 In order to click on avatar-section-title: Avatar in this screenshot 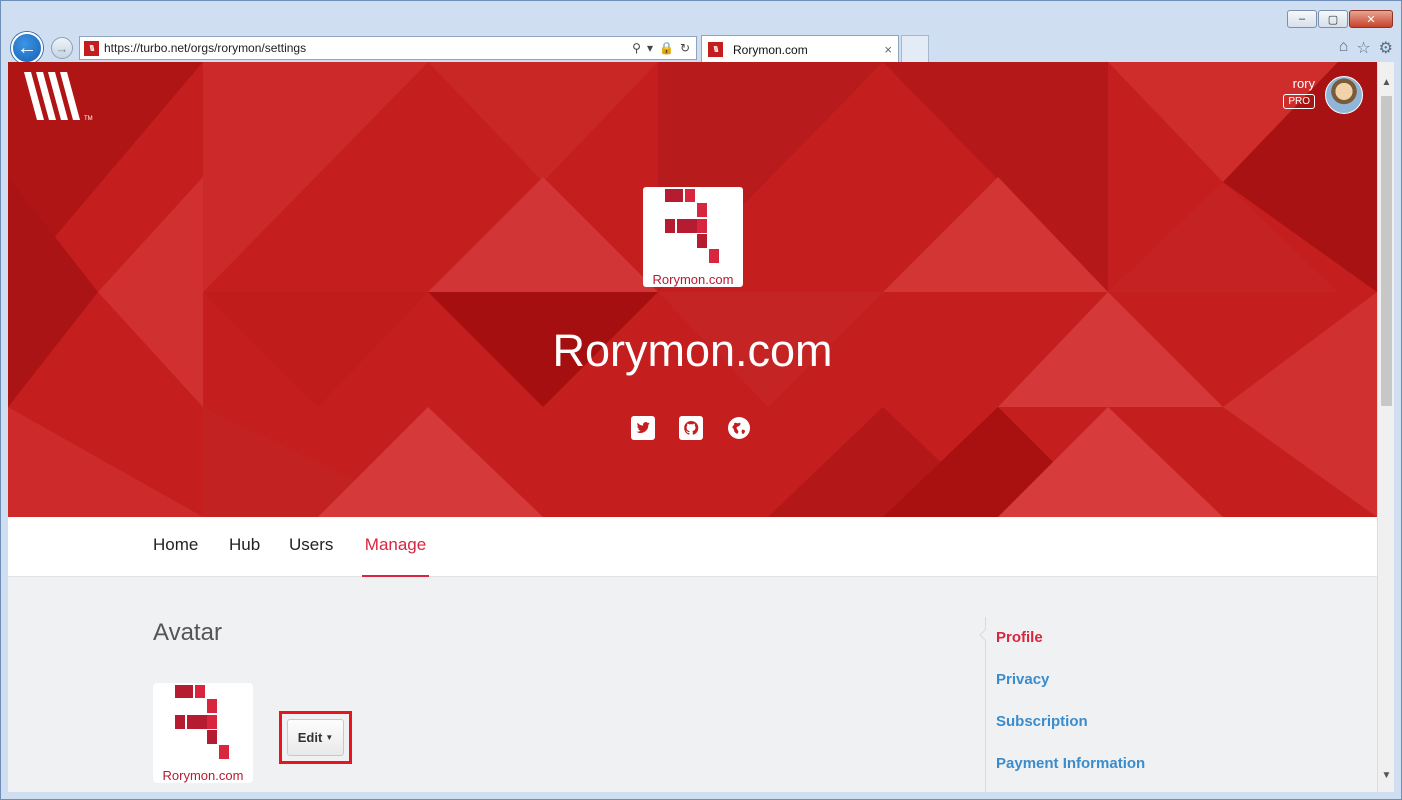, I will do `click(187, 632)`.